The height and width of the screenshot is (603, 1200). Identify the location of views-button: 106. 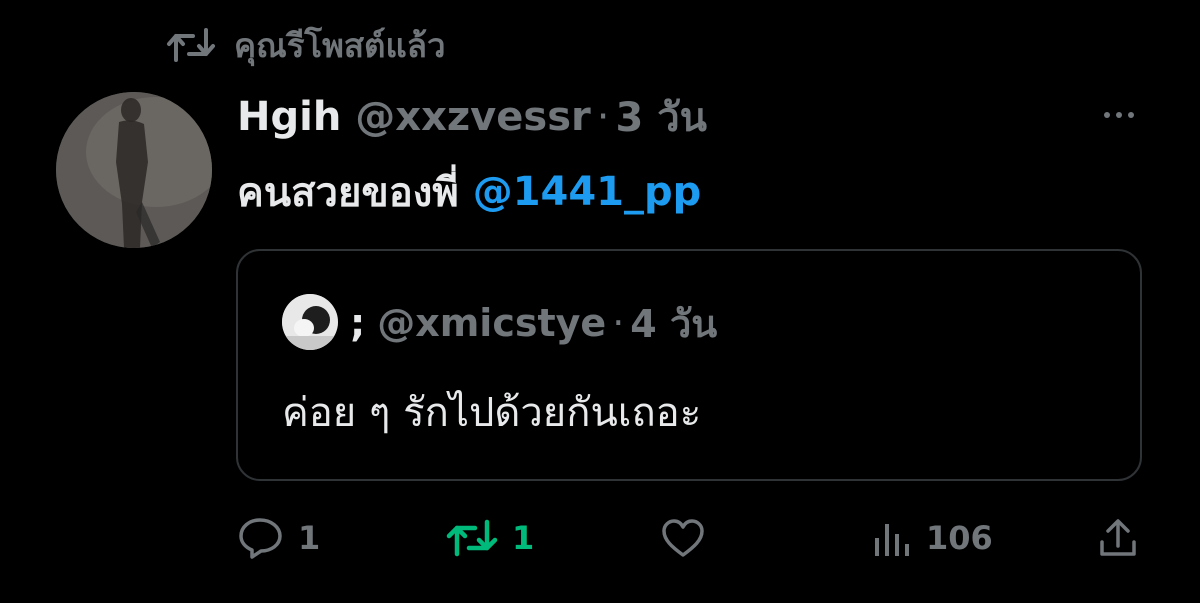
(932, 538).